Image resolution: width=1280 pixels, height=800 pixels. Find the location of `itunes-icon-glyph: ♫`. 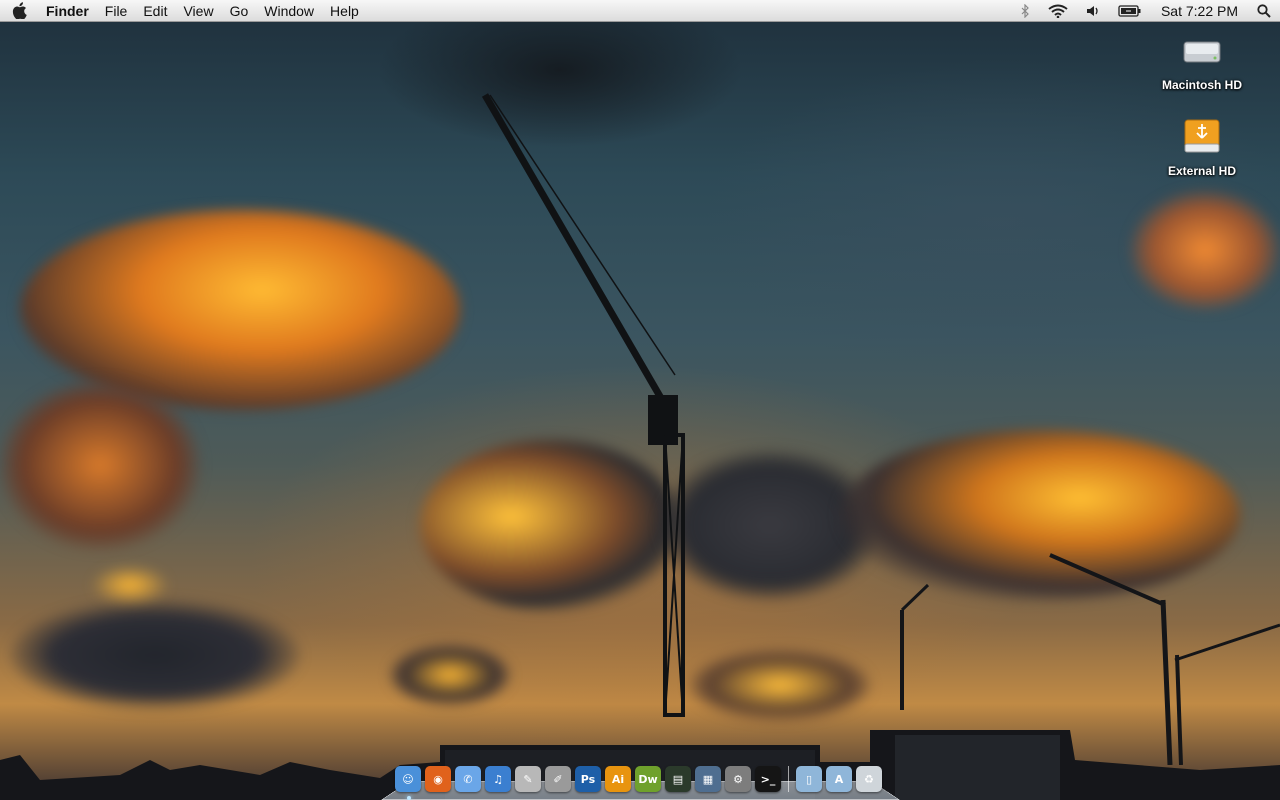

itunes-icon-glyph: ♫ is located at coordinates (498, 779).